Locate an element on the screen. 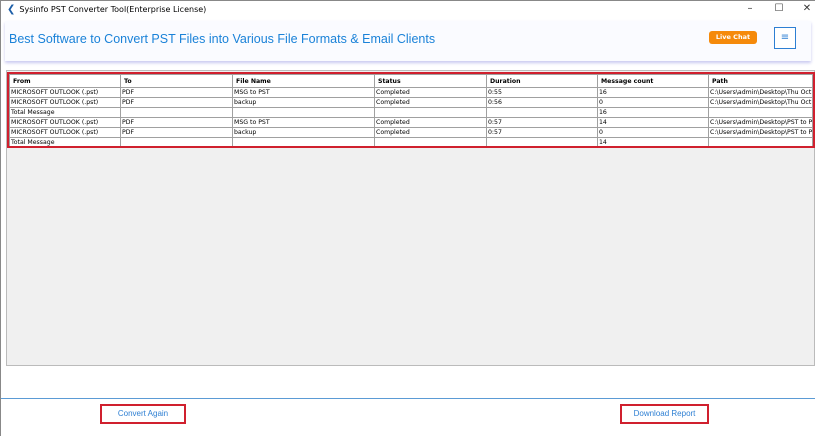 The image size is (815, 436). maximize-button: ☐ is located at coordinates (779, 9).